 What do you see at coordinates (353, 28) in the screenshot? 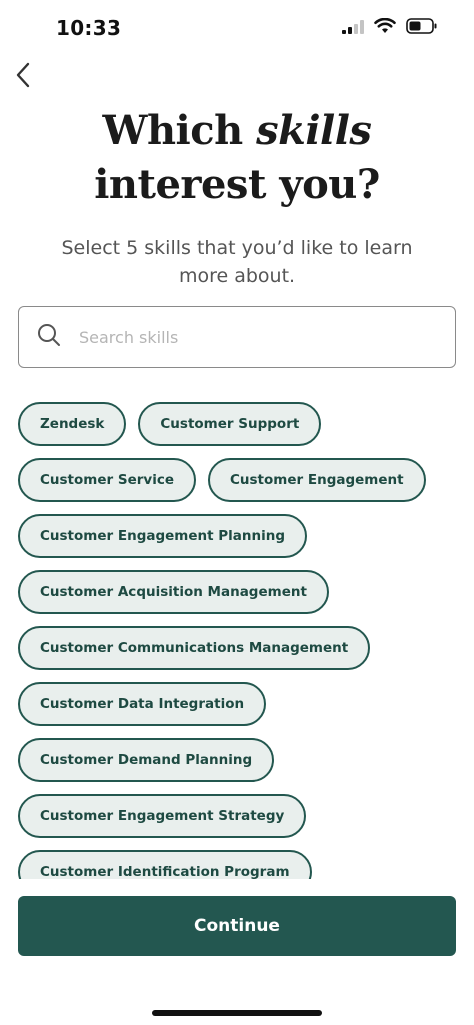
I see `signal-icon` at bounding box center [353, 28].